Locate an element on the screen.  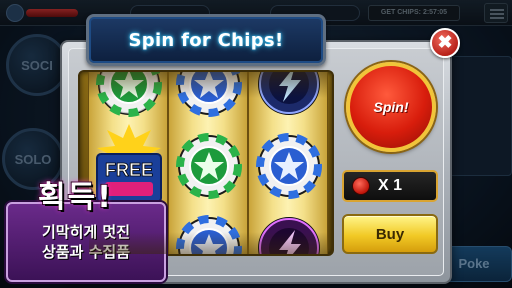
spin-button: Spin! is located at coordinates (391, 107).